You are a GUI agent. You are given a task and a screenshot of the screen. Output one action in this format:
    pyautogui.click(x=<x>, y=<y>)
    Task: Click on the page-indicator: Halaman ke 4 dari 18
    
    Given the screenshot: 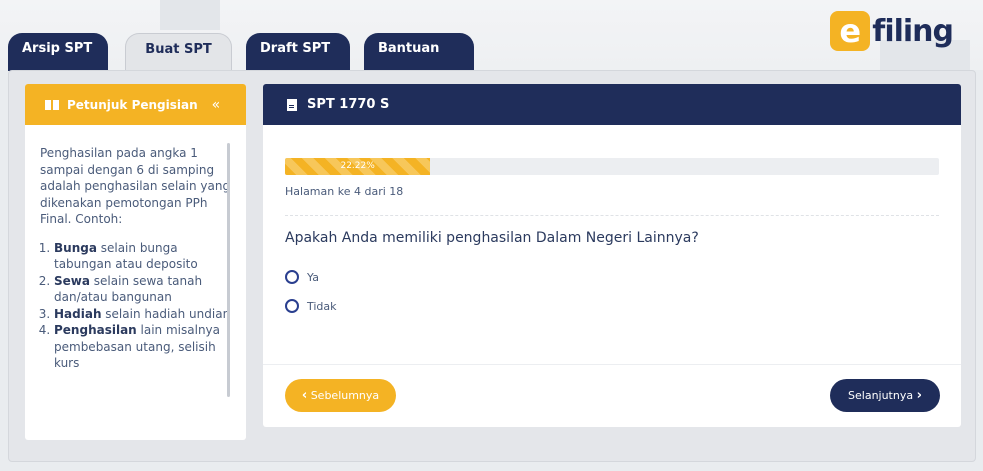 What is the action you would take?
    pyautogui.click(x=344, y=191)
    